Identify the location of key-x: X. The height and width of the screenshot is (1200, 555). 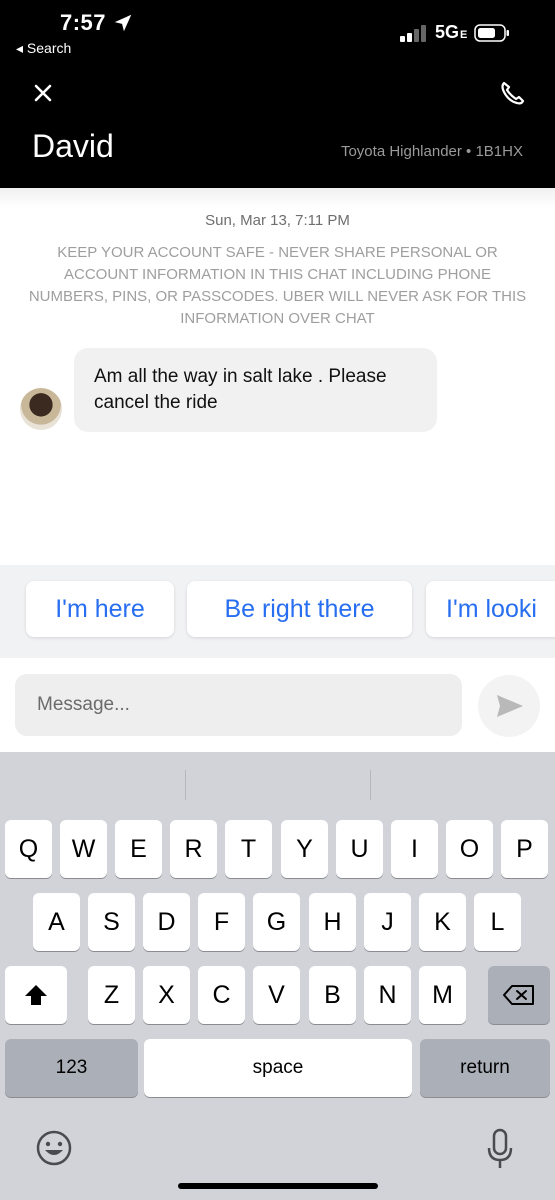
(166, 995).